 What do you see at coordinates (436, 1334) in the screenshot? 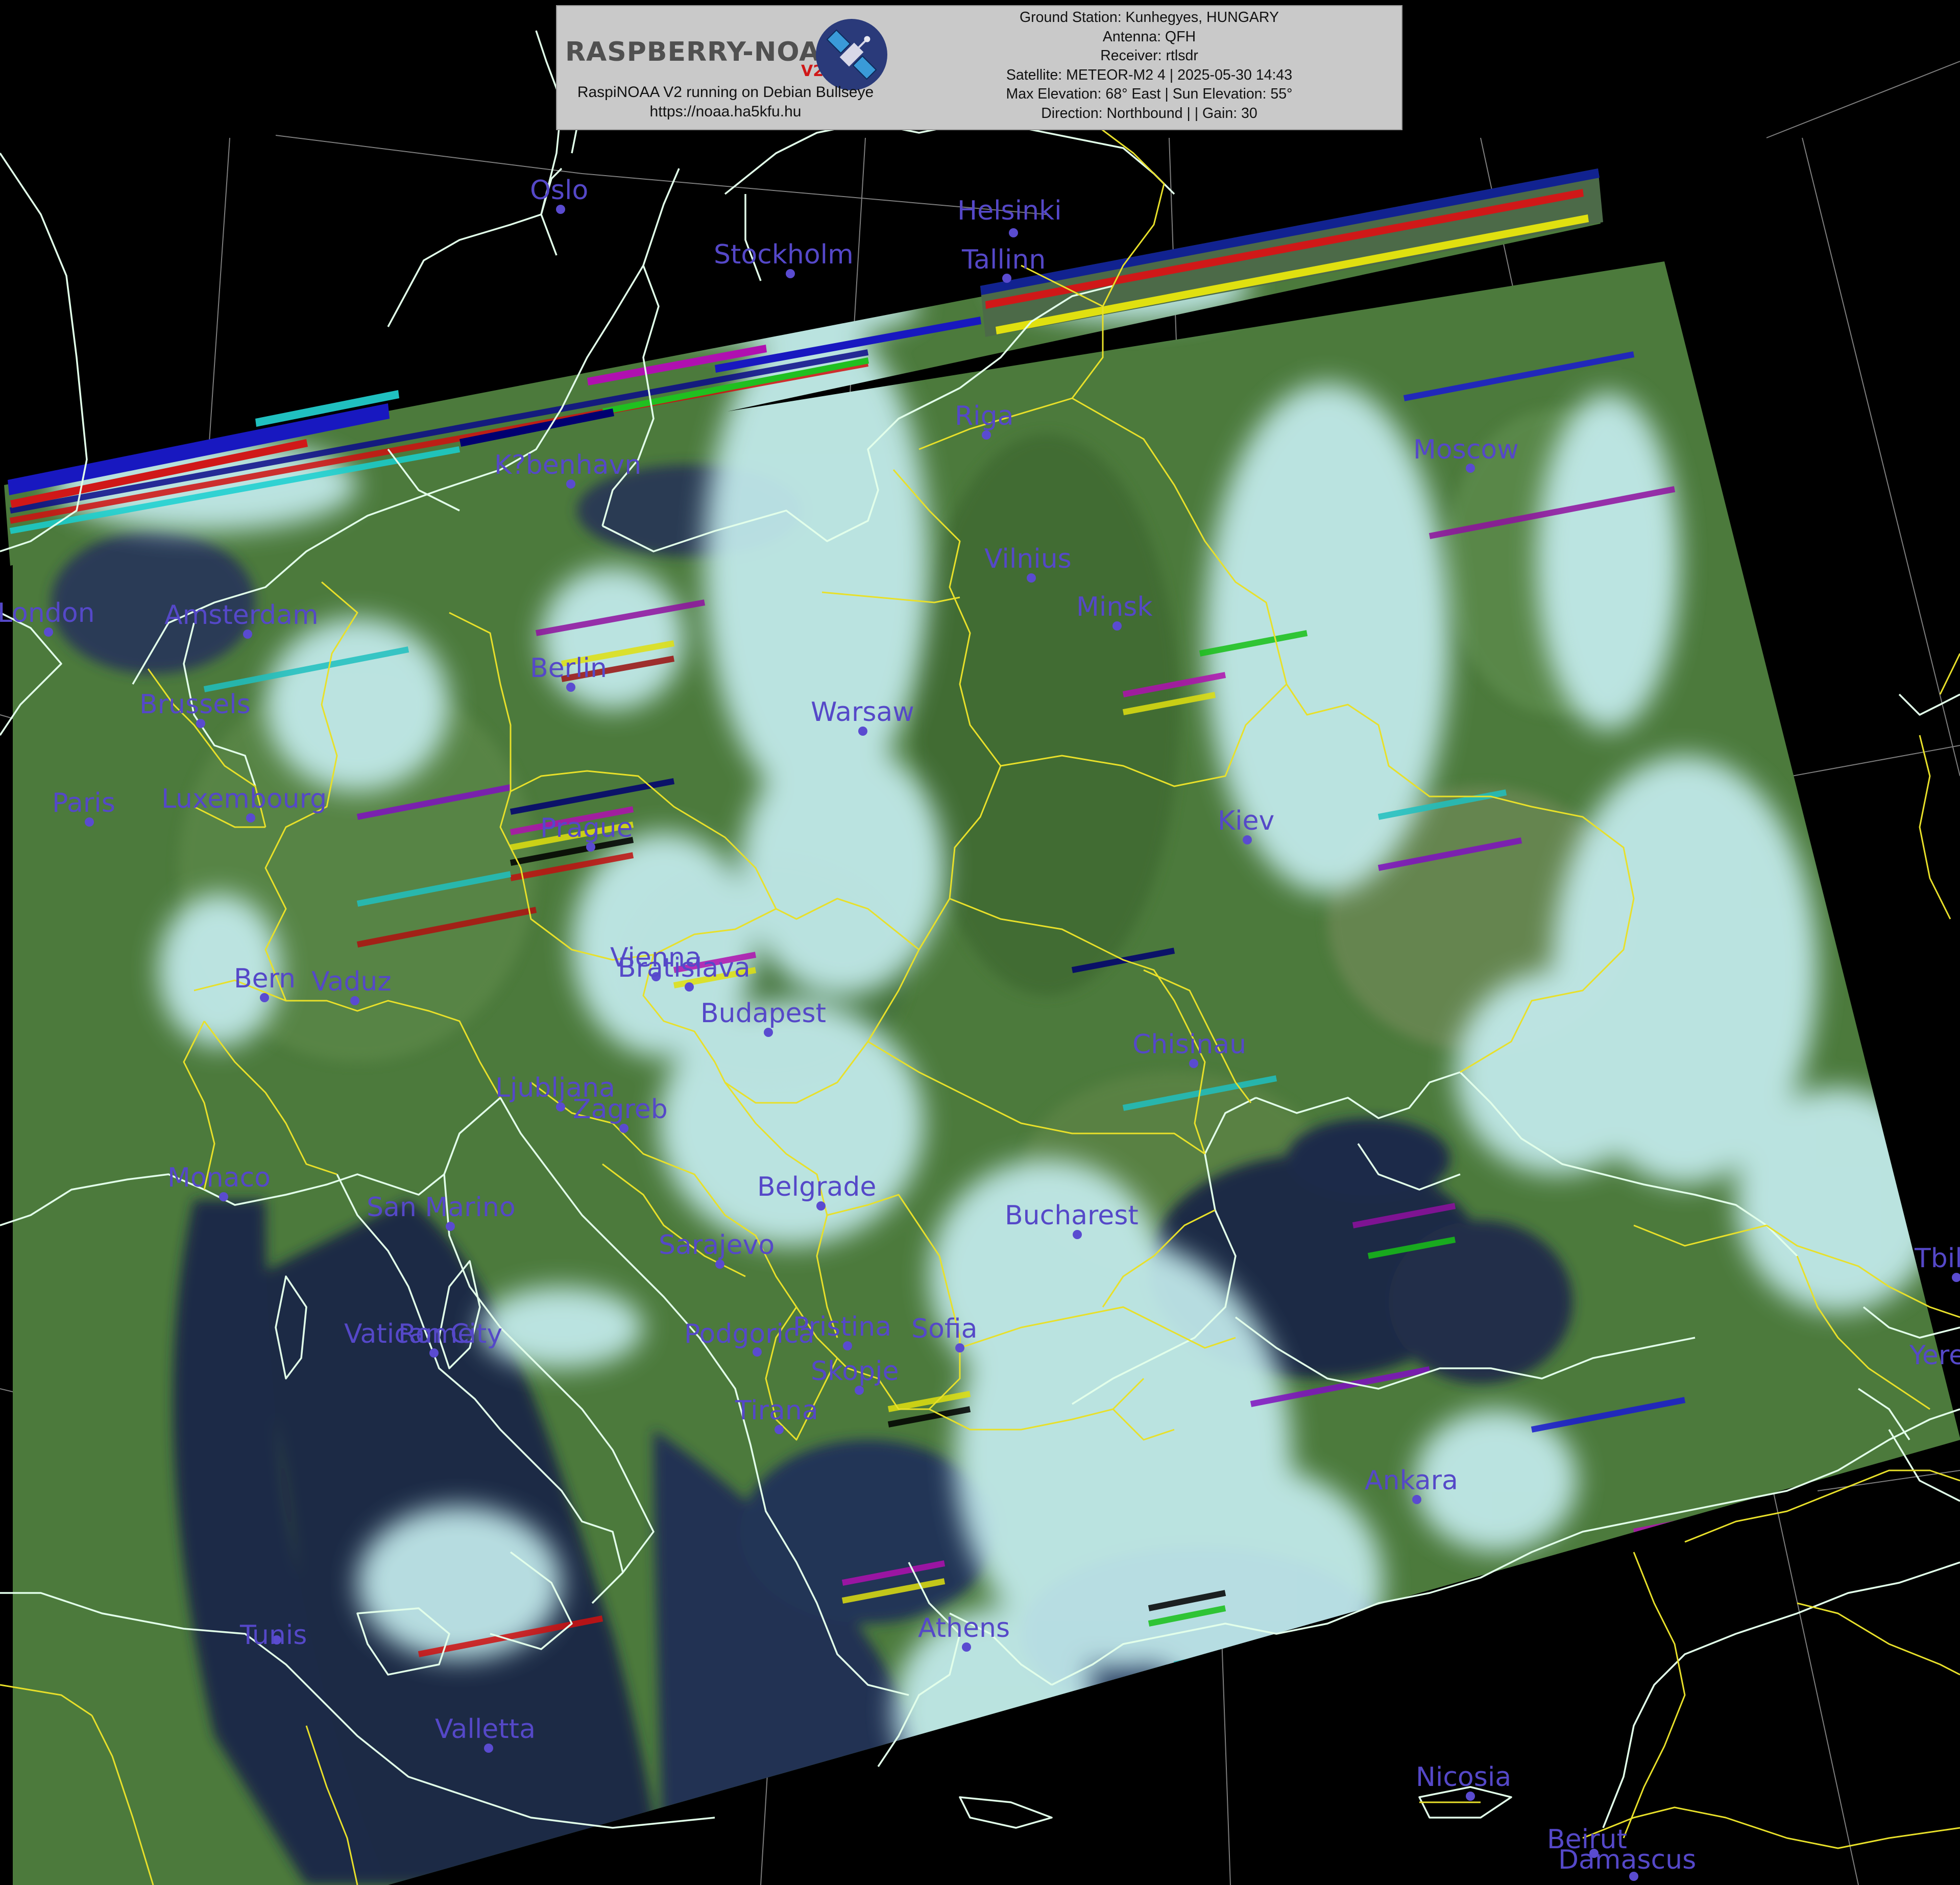
I see `city-label-rome: Rome` at bounding box center [436, 1334].